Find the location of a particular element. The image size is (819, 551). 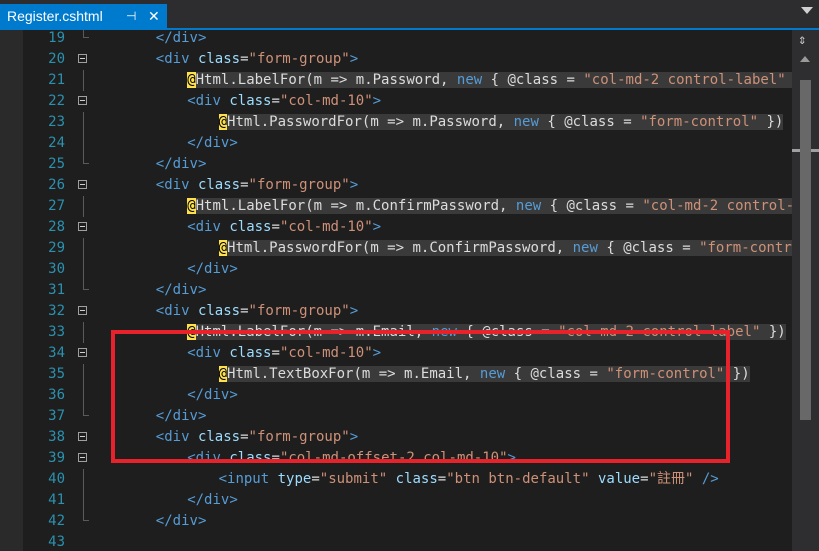

line-number: 28 is located at coordinates (56, 227).